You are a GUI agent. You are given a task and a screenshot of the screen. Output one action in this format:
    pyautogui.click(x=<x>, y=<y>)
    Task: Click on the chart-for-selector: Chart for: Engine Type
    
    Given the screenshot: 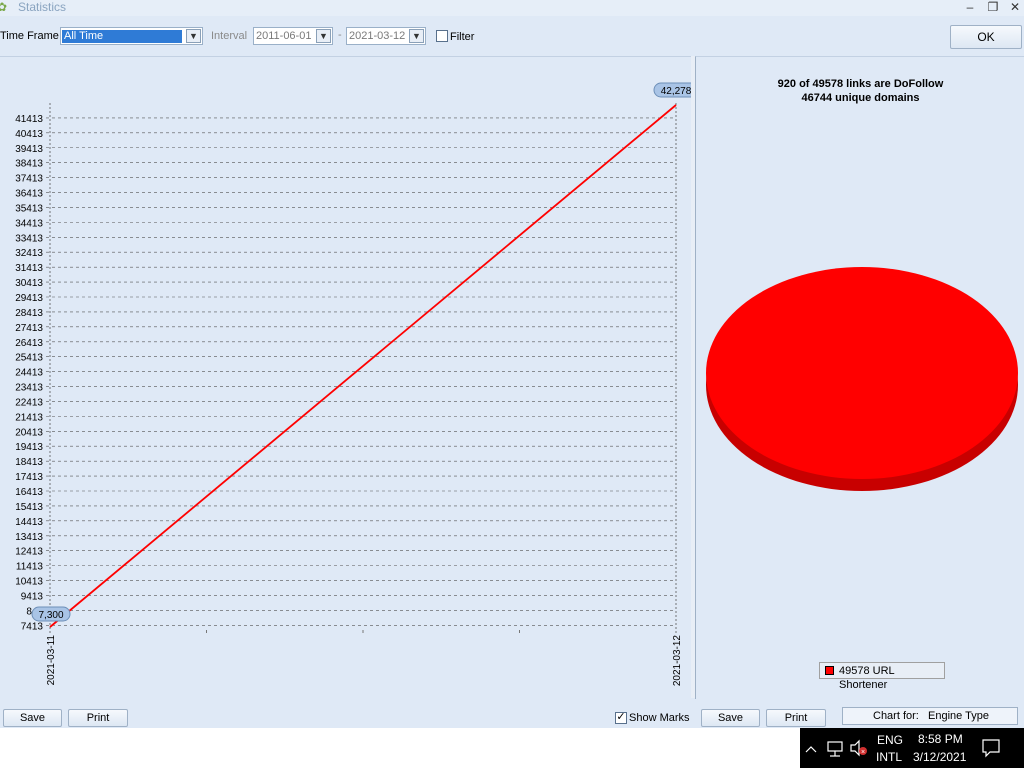 What is the action you would take?
    pyautogui.click(x=930, y=716)
    